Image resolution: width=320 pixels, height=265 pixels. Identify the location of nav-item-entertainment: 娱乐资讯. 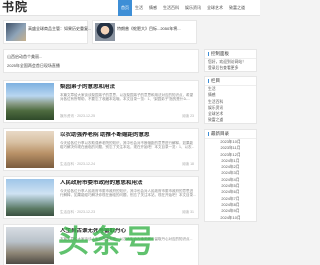
(193, 8).